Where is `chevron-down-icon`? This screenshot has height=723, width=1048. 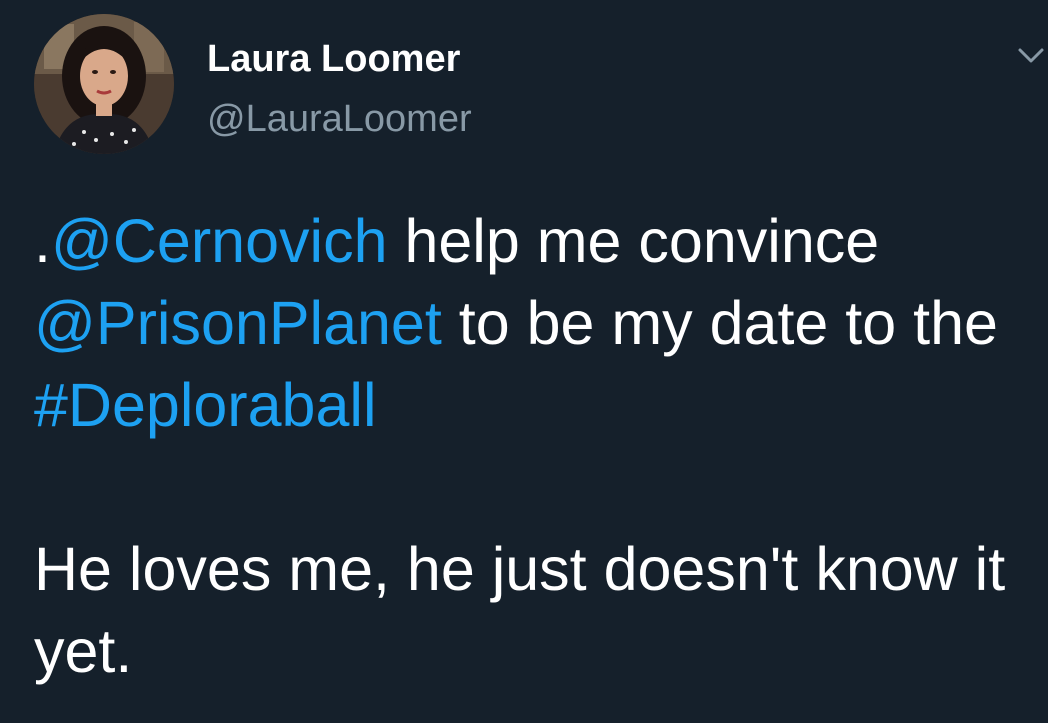
chevron-down-icon is located at coordinates (1031, 56).